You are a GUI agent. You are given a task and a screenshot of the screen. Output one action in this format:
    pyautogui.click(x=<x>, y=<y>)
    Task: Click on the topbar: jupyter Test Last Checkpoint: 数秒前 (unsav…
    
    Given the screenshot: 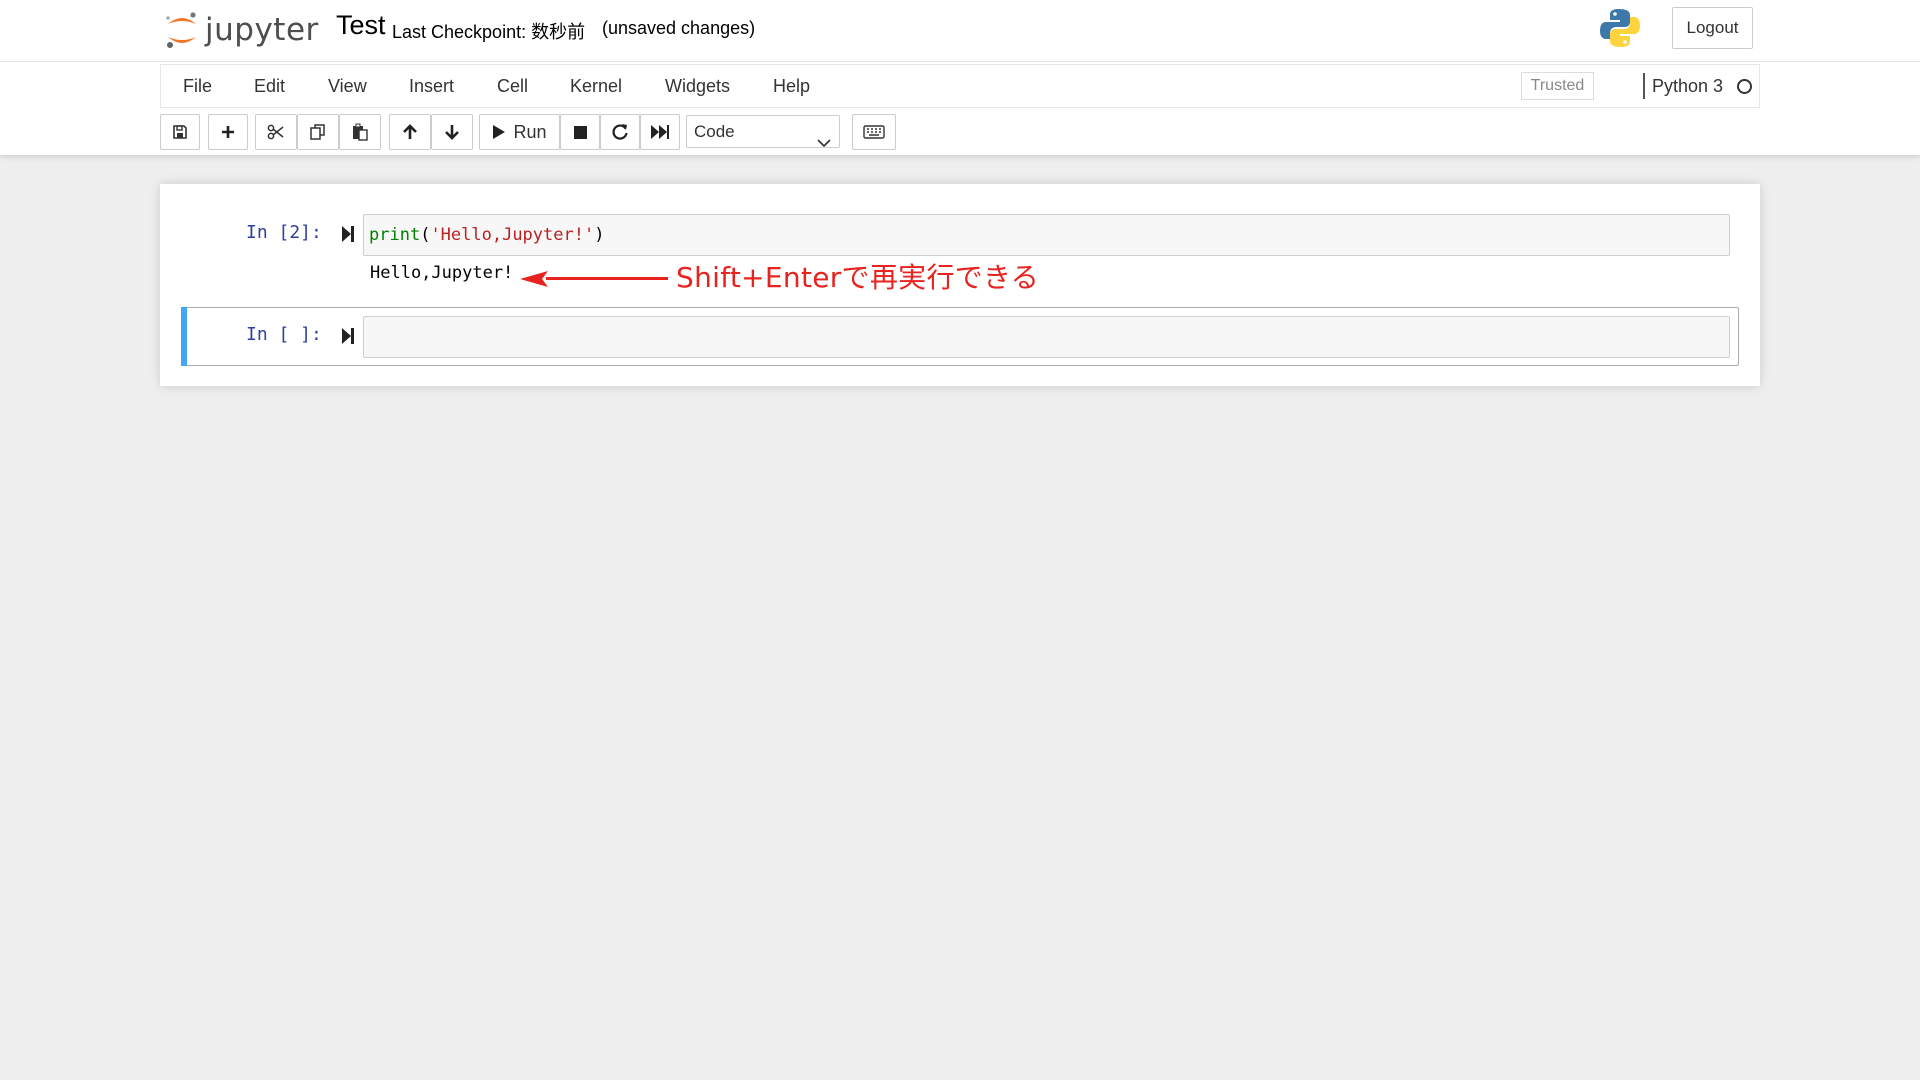 What is the action you would take?
    pyautogui.click(x=960, y=31)
    